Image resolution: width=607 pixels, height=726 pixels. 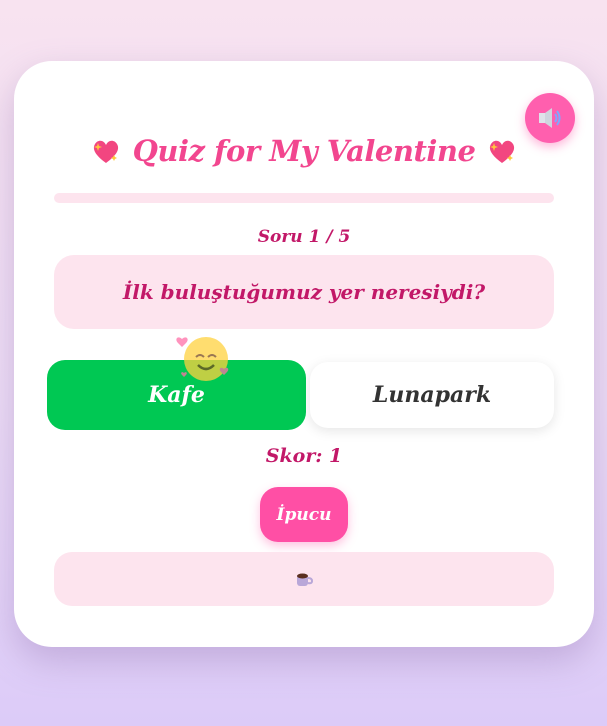 What do you see at coordinates (432, 395) in the screenshot?
I see `answer-option-2: Lunapark` at bounding box center [432, 395].